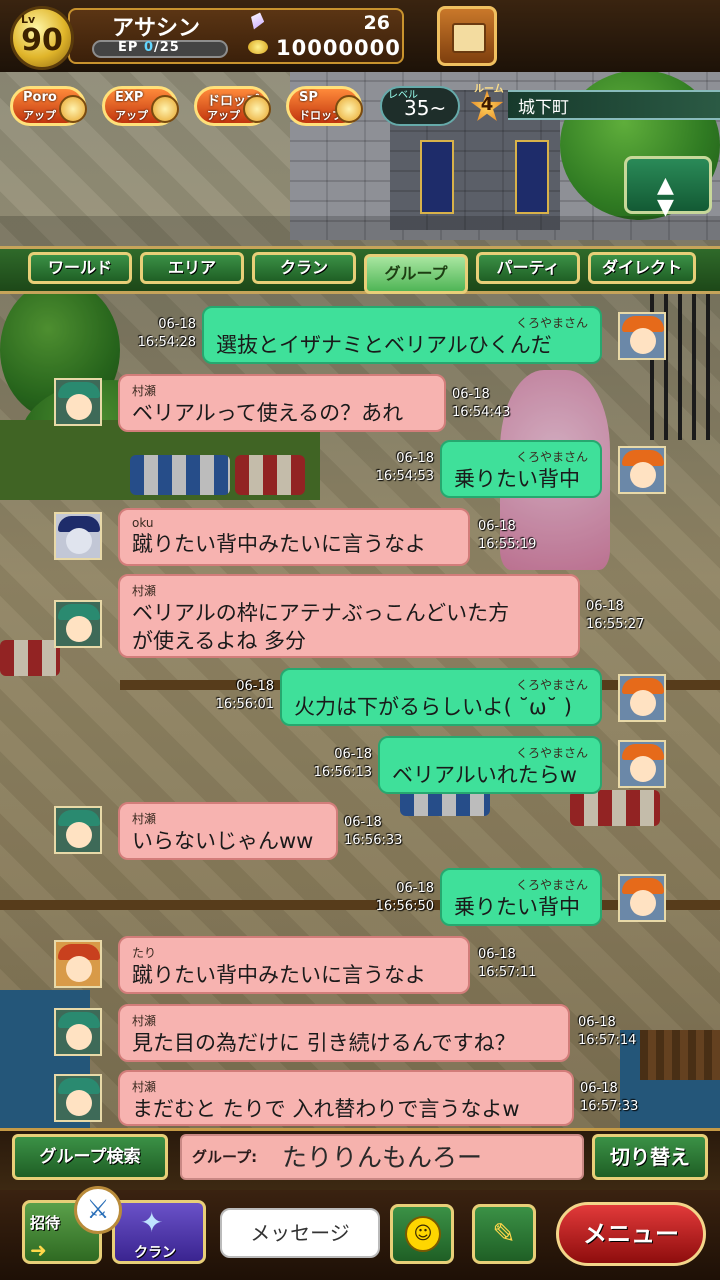  I want to click on message-time: 16:57:11, so click(507, 972).